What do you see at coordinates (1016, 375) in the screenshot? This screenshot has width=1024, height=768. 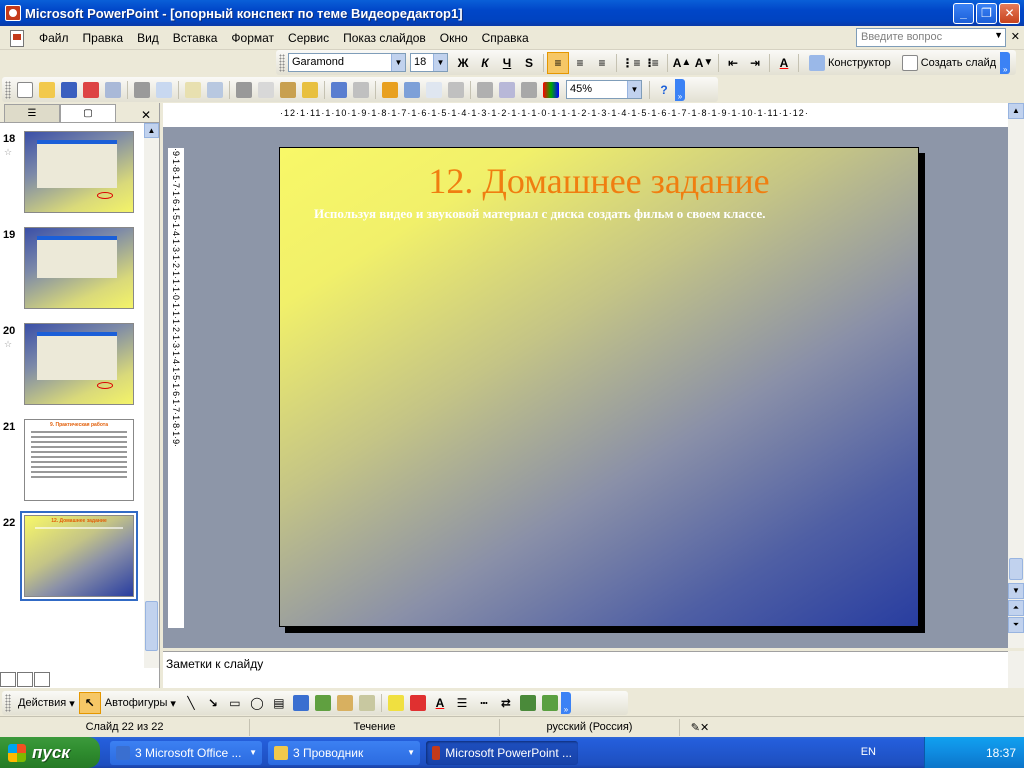 I see `edit-vertical-scrollbar: ▲ ▼ ⏶ ⏷` at bounding box center [1016, 375].